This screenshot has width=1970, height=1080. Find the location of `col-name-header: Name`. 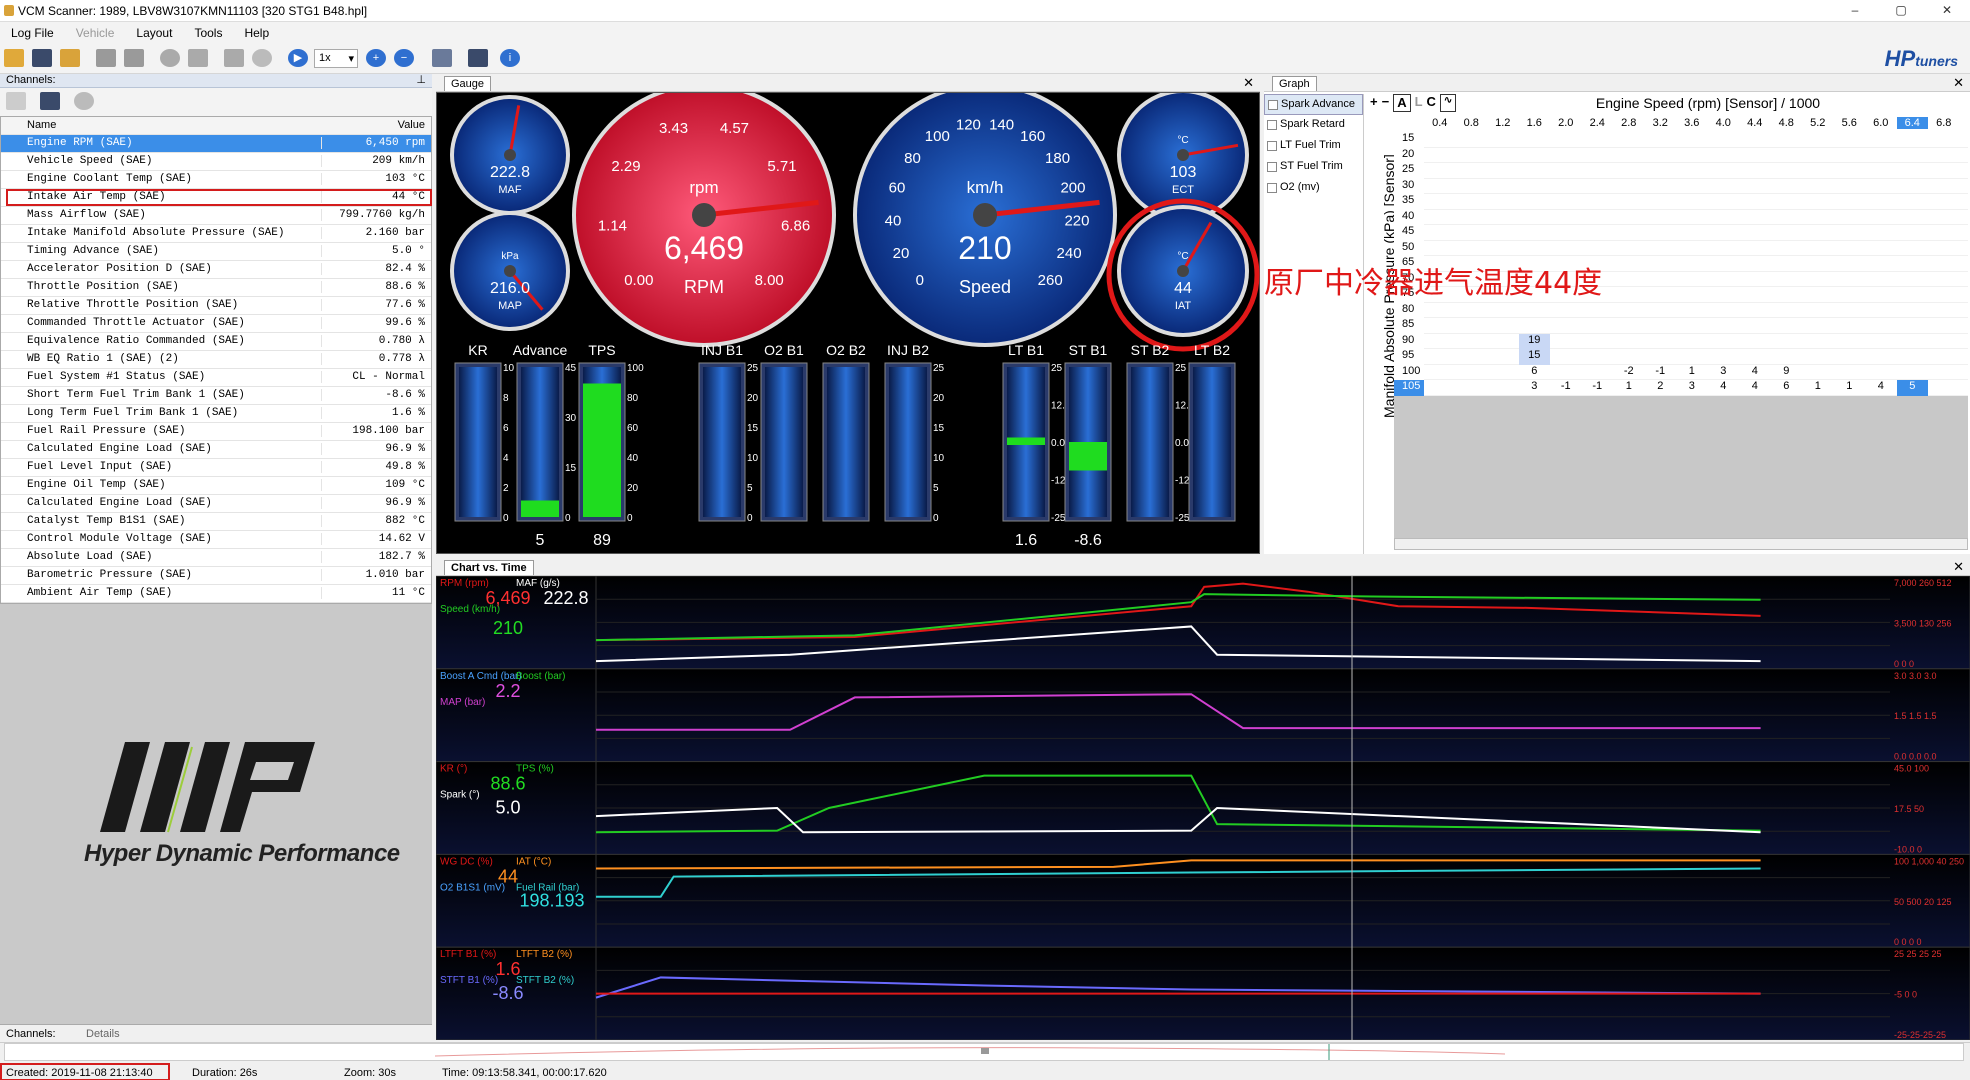

col-name-header: Name is located at coordinates (41, 125).